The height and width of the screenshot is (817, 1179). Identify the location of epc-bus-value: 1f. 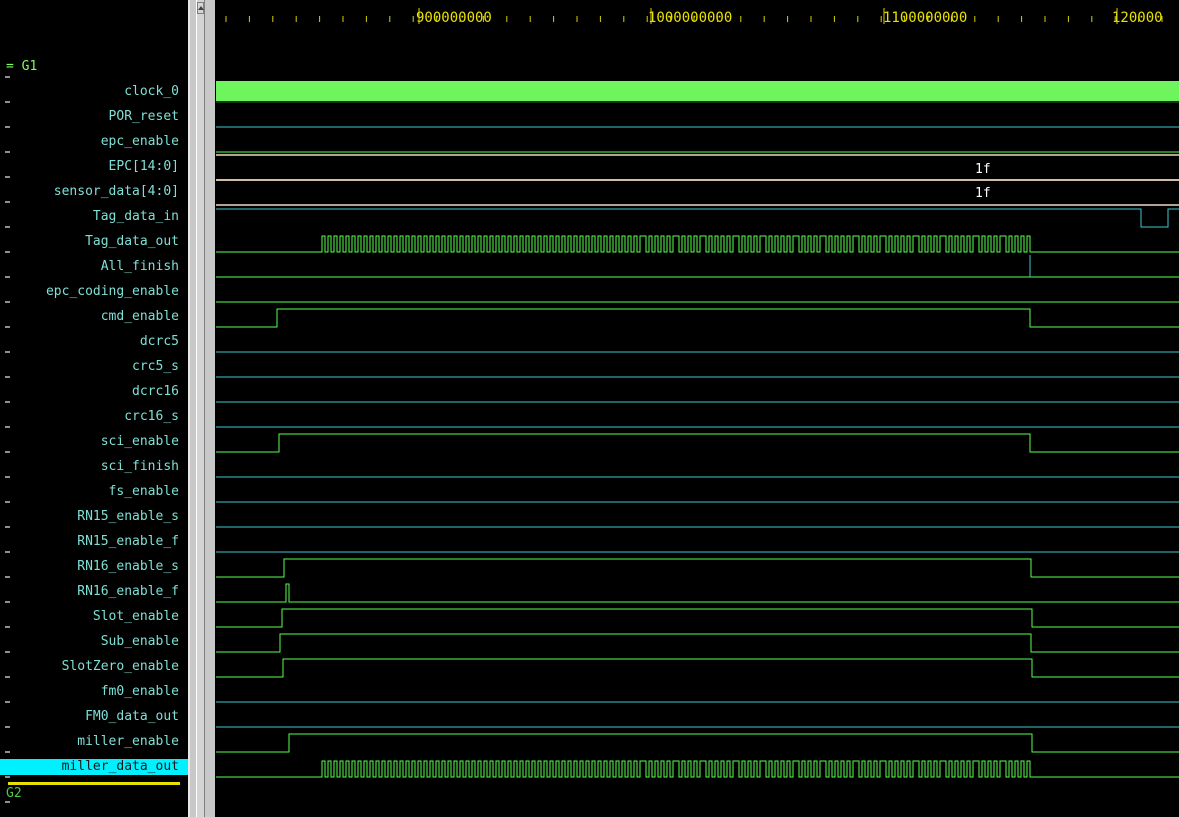
(983, 169).